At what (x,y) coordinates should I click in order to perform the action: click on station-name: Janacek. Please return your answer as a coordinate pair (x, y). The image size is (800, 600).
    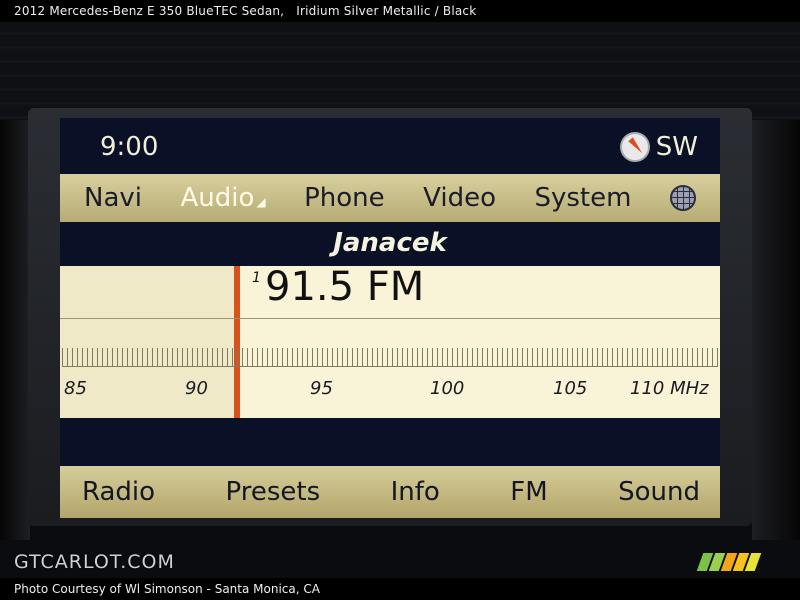
    Looking at the image, I should click on (390, 243).